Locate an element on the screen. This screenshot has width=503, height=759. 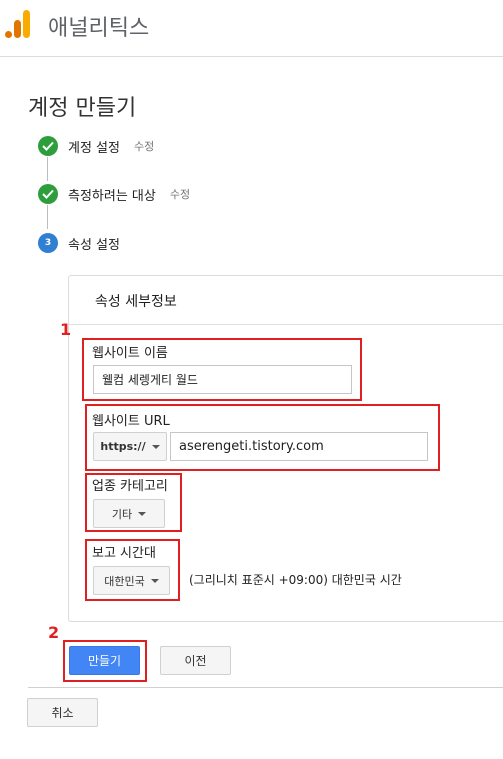
annotation-box-timezone is located at coordinates (132, 570).